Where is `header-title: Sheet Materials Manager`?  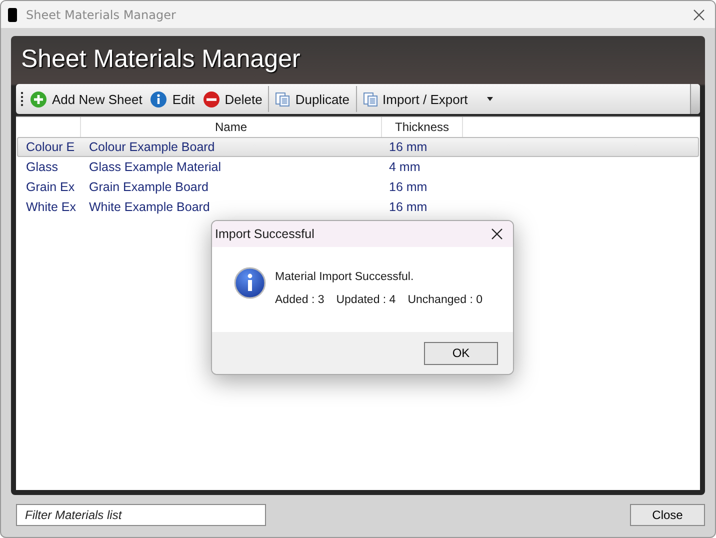 header-title: Sheet Materials Manager is located at coordinates (161, 59).